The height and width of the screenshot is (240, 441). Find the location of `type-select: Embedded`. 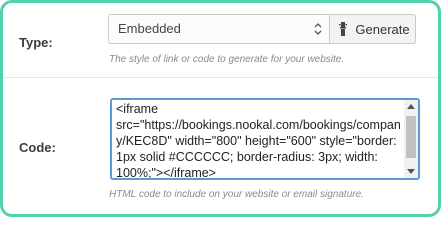

type-select: Embedded is located at coordinates (219, 29).